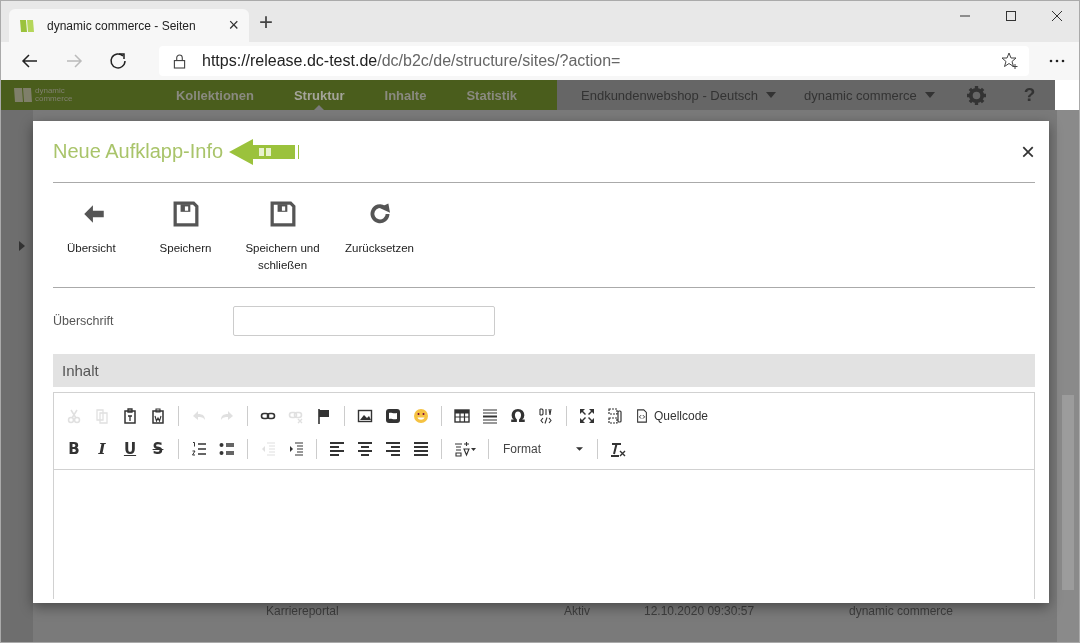 Image resolution: width=1080 pixels, height=643 pixels. I want to click on toolbar-button: Speichern, so click(185, 235).